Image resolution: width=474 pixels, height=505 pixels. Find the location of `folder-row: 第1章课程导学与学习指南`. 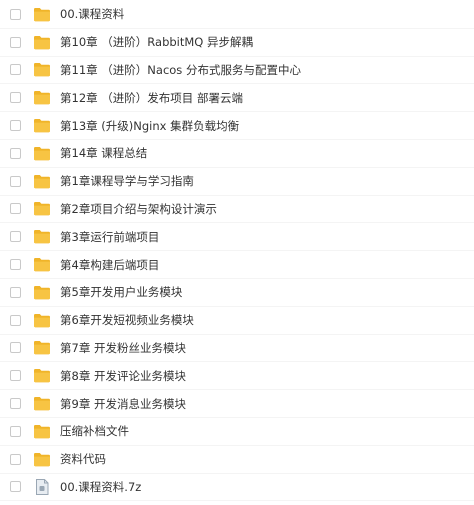

folder-row: 第1章课程导学与学习指南 is located at coordinates (237, 182).